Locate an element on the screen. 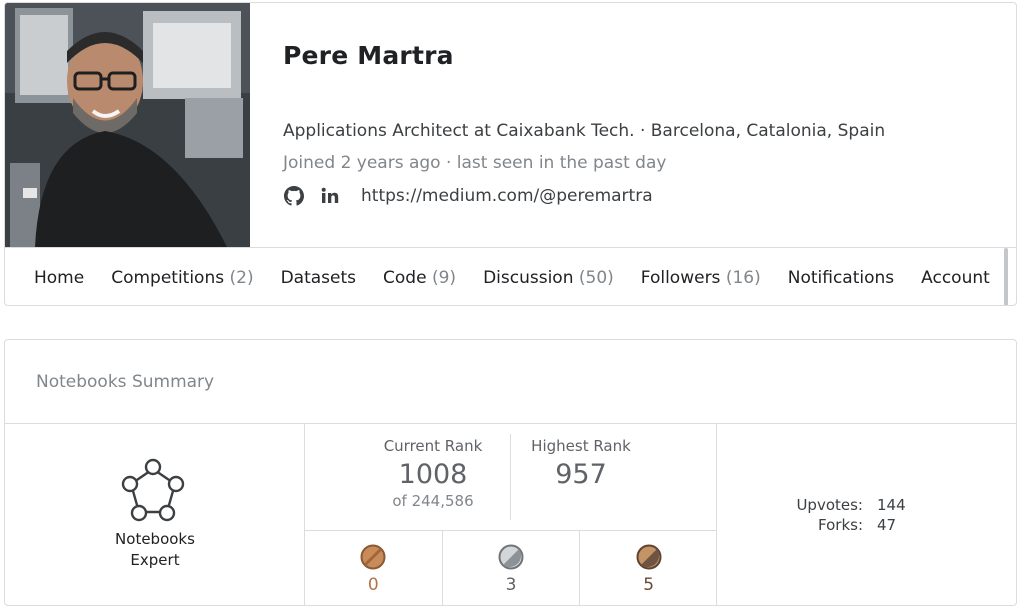 This screenshot has height=614, width=1024. silver-medal-cell: 3 is located at coordinates (512, 568).